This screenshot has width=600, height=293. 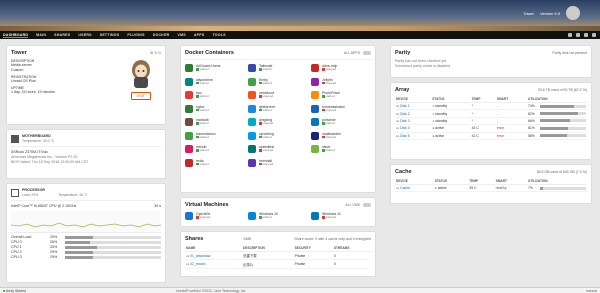 I want to click on terminal-icon, so click(x=578, y=35).